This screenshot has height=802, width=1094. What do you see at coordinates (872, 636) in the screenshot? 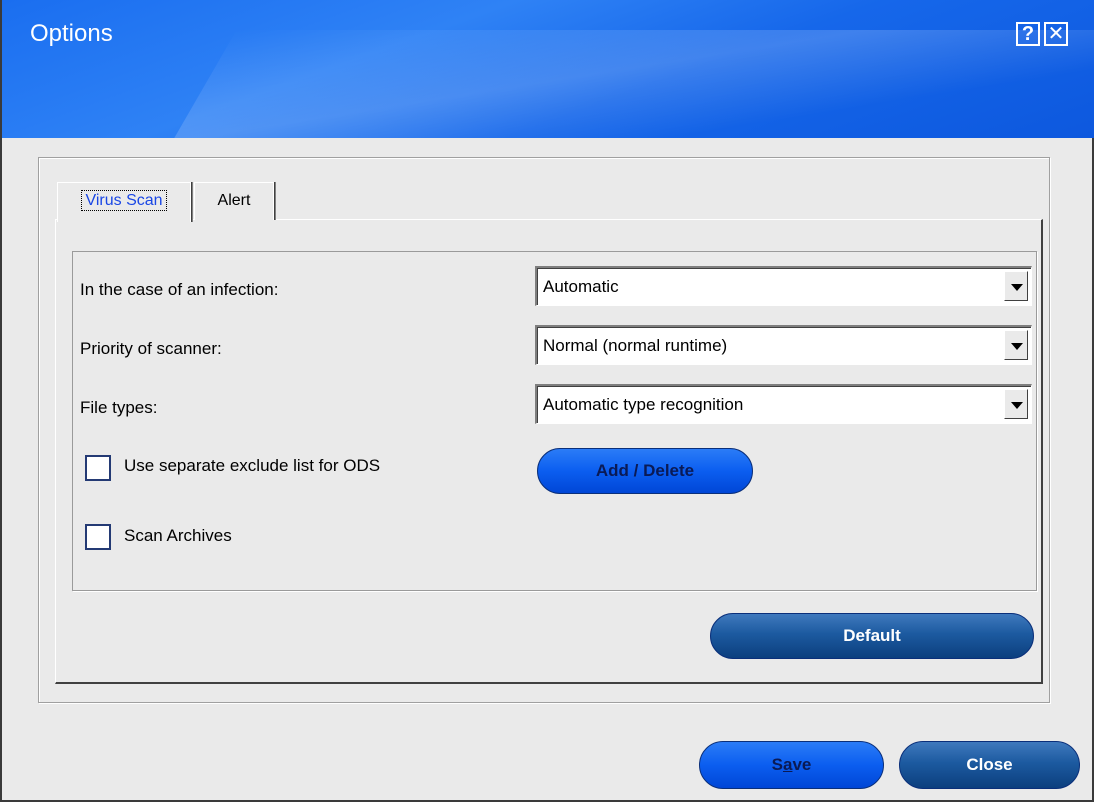
I see `default-button: Default` at bounding box center [872, 636].